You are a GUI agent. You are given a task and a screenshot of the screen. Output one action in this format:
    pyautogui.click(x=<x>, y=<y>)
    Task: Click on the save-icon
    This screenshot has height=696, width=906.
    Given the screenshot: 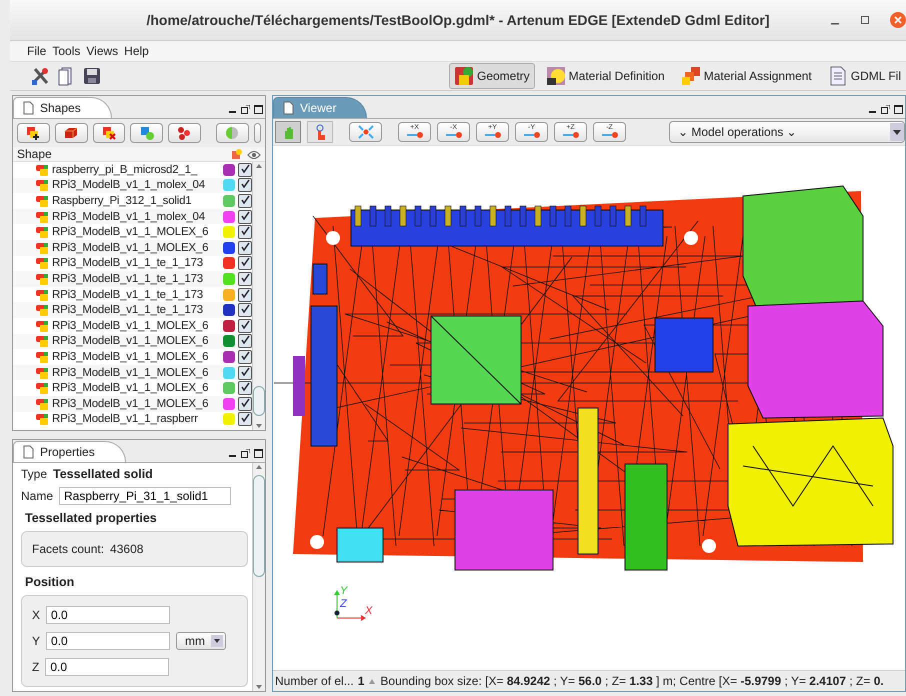 What is the action you would take?
    pyautogui.click(x=92, y=76)
    